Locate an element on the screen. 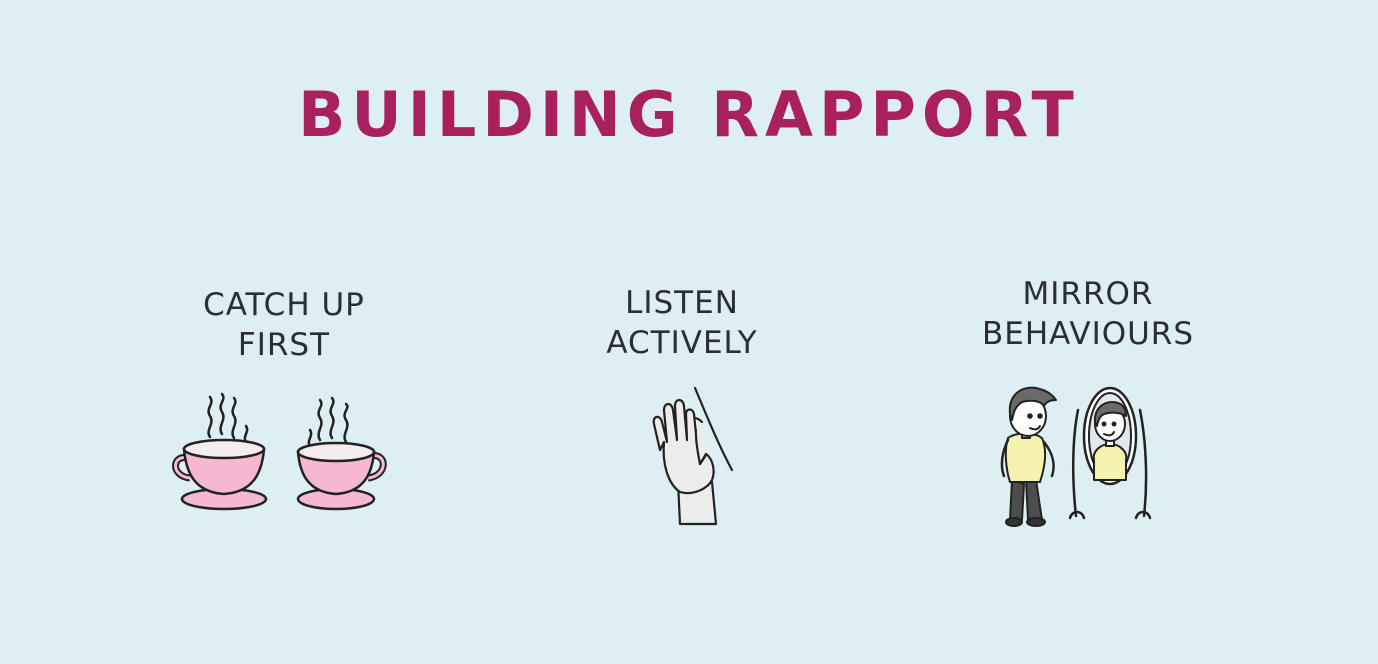 This screenshot has height=664, width=1378. item-label: CATCH UP FIRST is located at coordinates (284, 325).